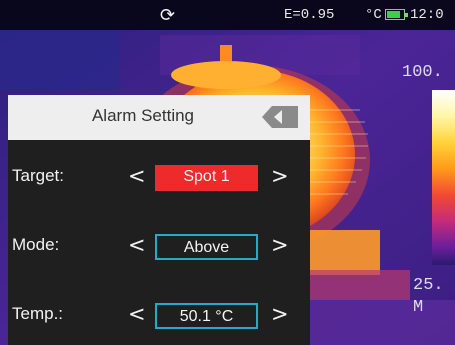  I want to click on mode-label: Mode:, so click(36, 244).